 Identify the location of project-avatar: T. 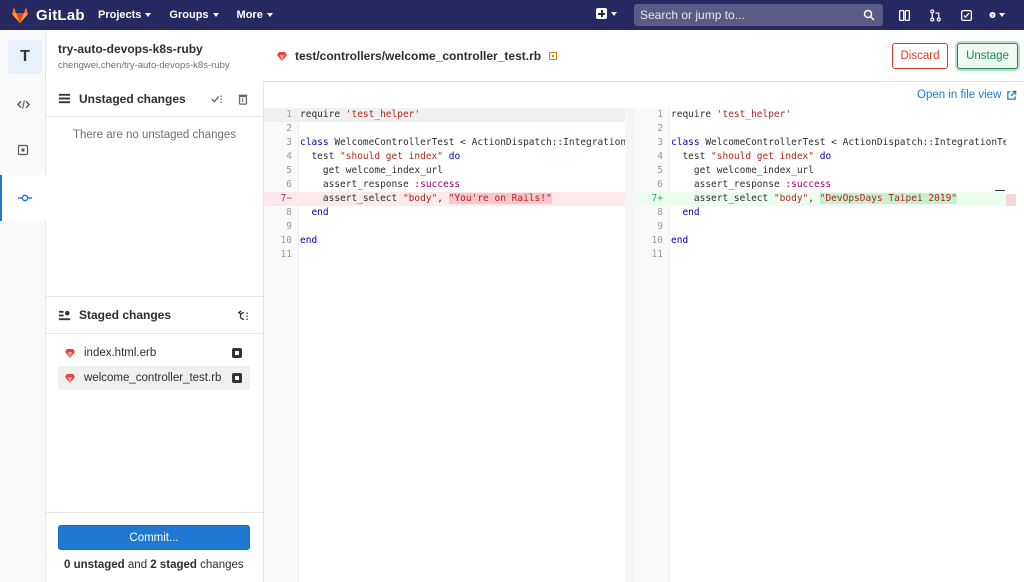
(25, 57).